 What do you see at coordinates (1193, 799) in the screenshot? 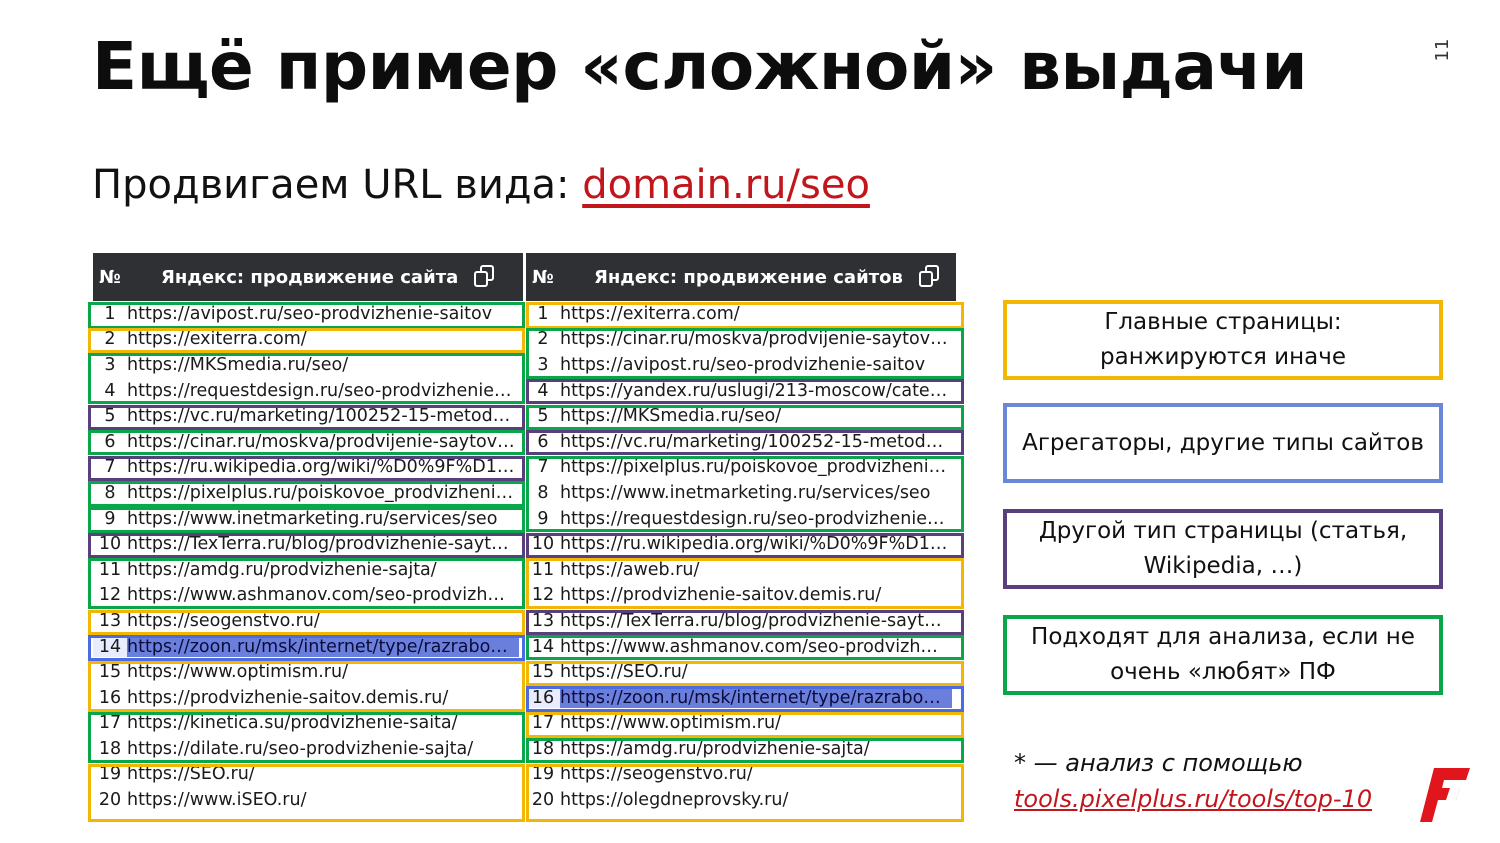
I see `footnote-link: tools.pixelplus.ru/tools/top-10` at bounding box center [1193, 799].